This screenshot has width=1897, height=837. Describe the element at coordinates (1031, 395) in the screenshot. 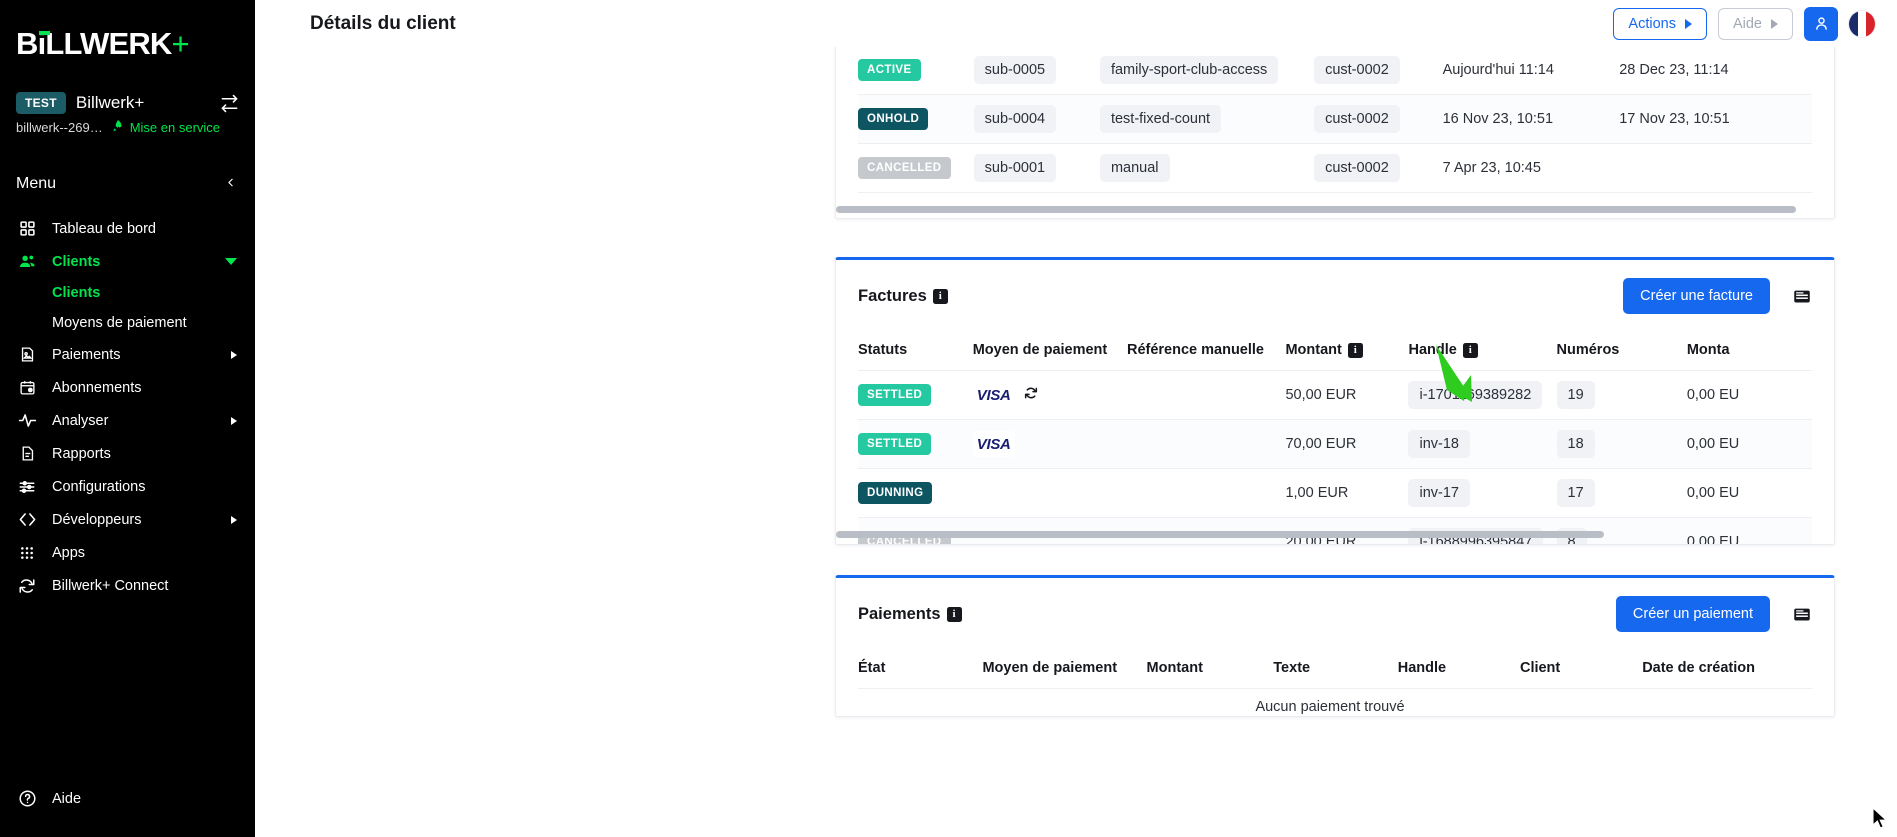

I see `recurring-sync-icon` at that location.